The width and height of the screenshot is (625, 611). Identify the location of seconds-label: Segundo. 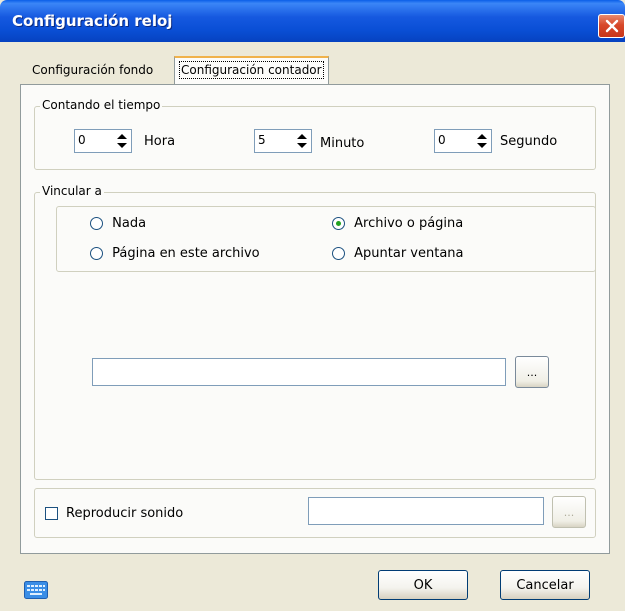
(529, 141).